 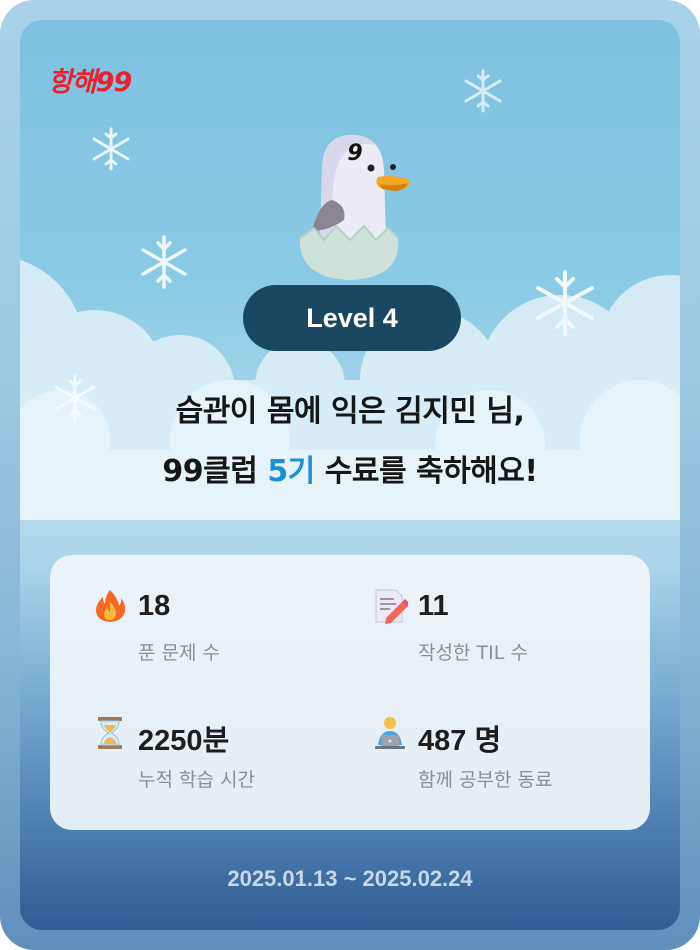 What do you see at coordinates (154, 606) in the screenshot?
I see `stat-value: 18` at bounding box center [154, 606].